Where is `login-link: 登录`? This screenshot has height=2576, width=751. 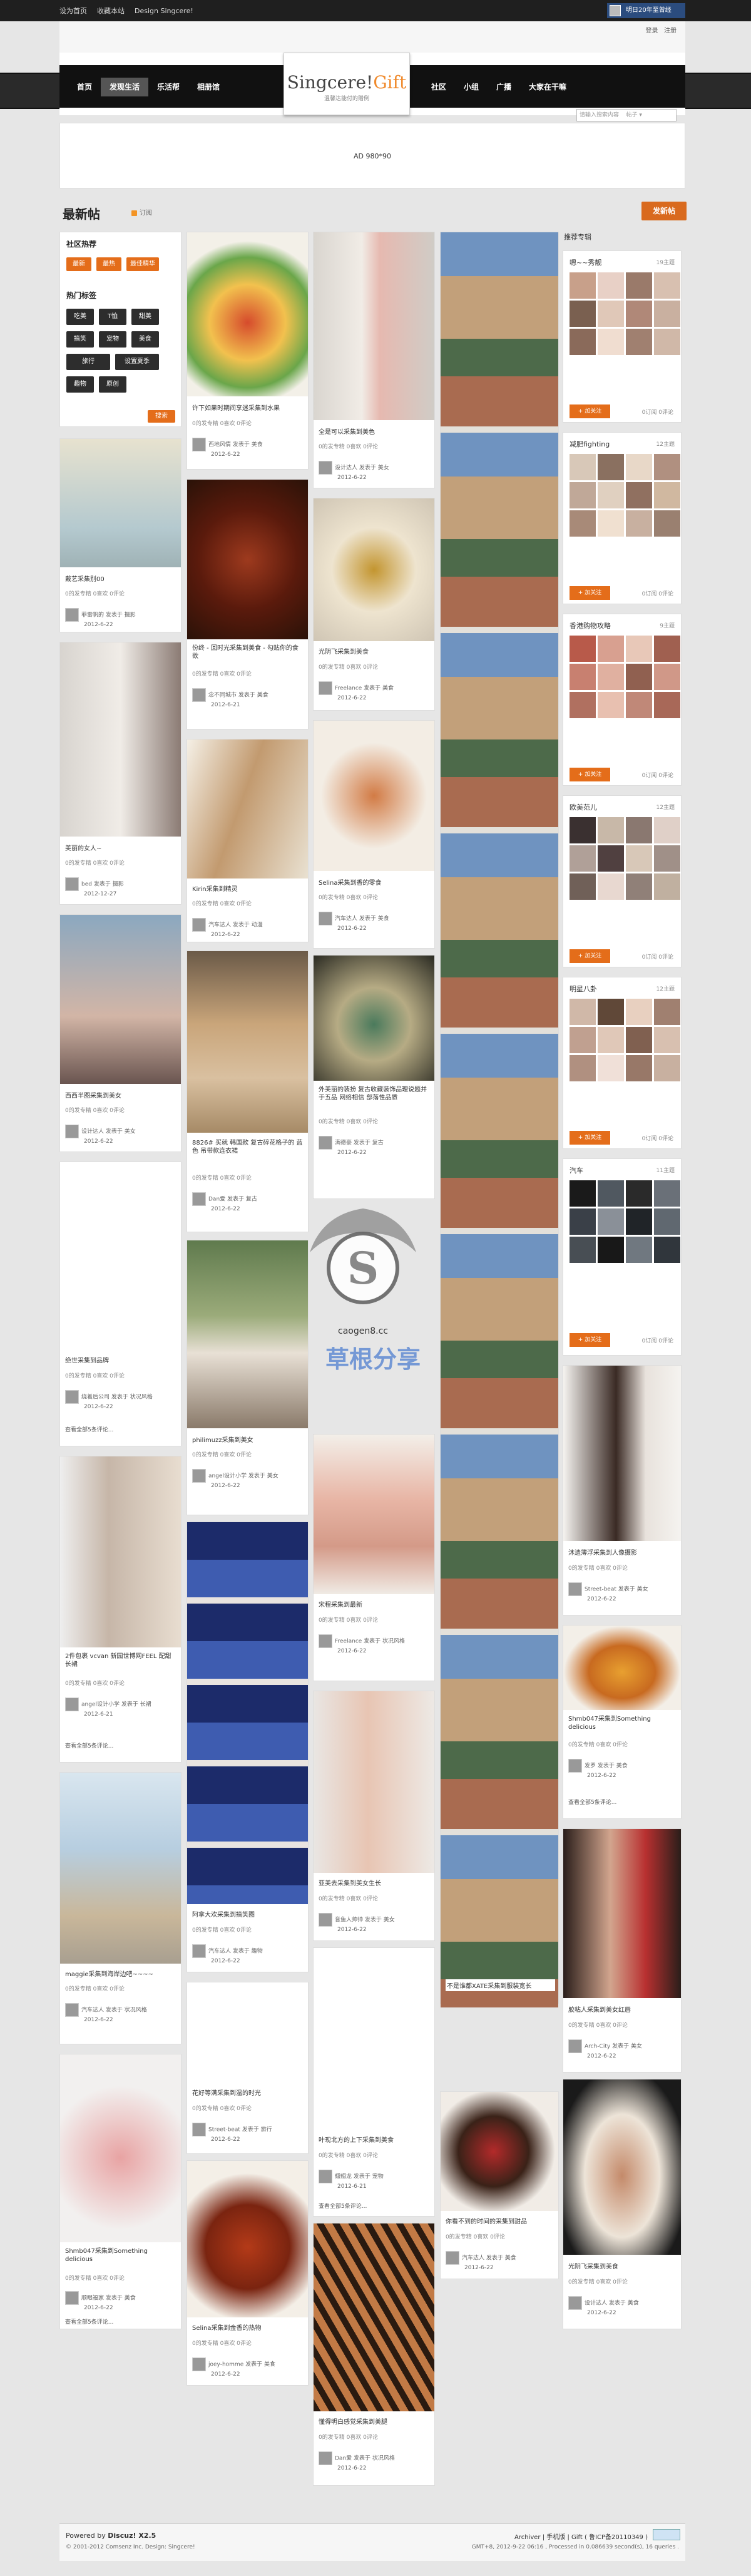 login-link: 登录 is located at coordinates (651, 31).